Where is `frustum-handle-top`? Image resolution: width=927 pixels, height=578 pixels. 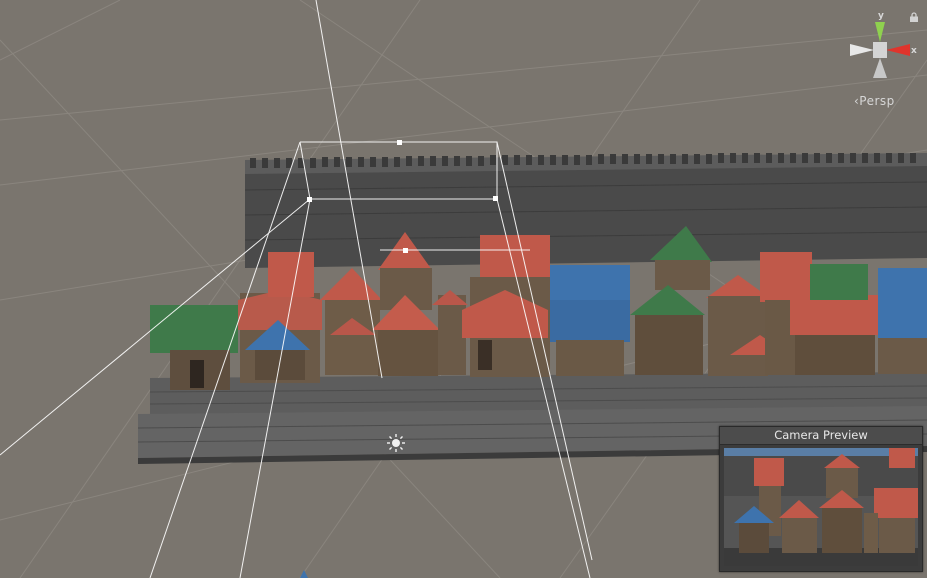
frustum-handle-top is located at coordinates (399, 142).